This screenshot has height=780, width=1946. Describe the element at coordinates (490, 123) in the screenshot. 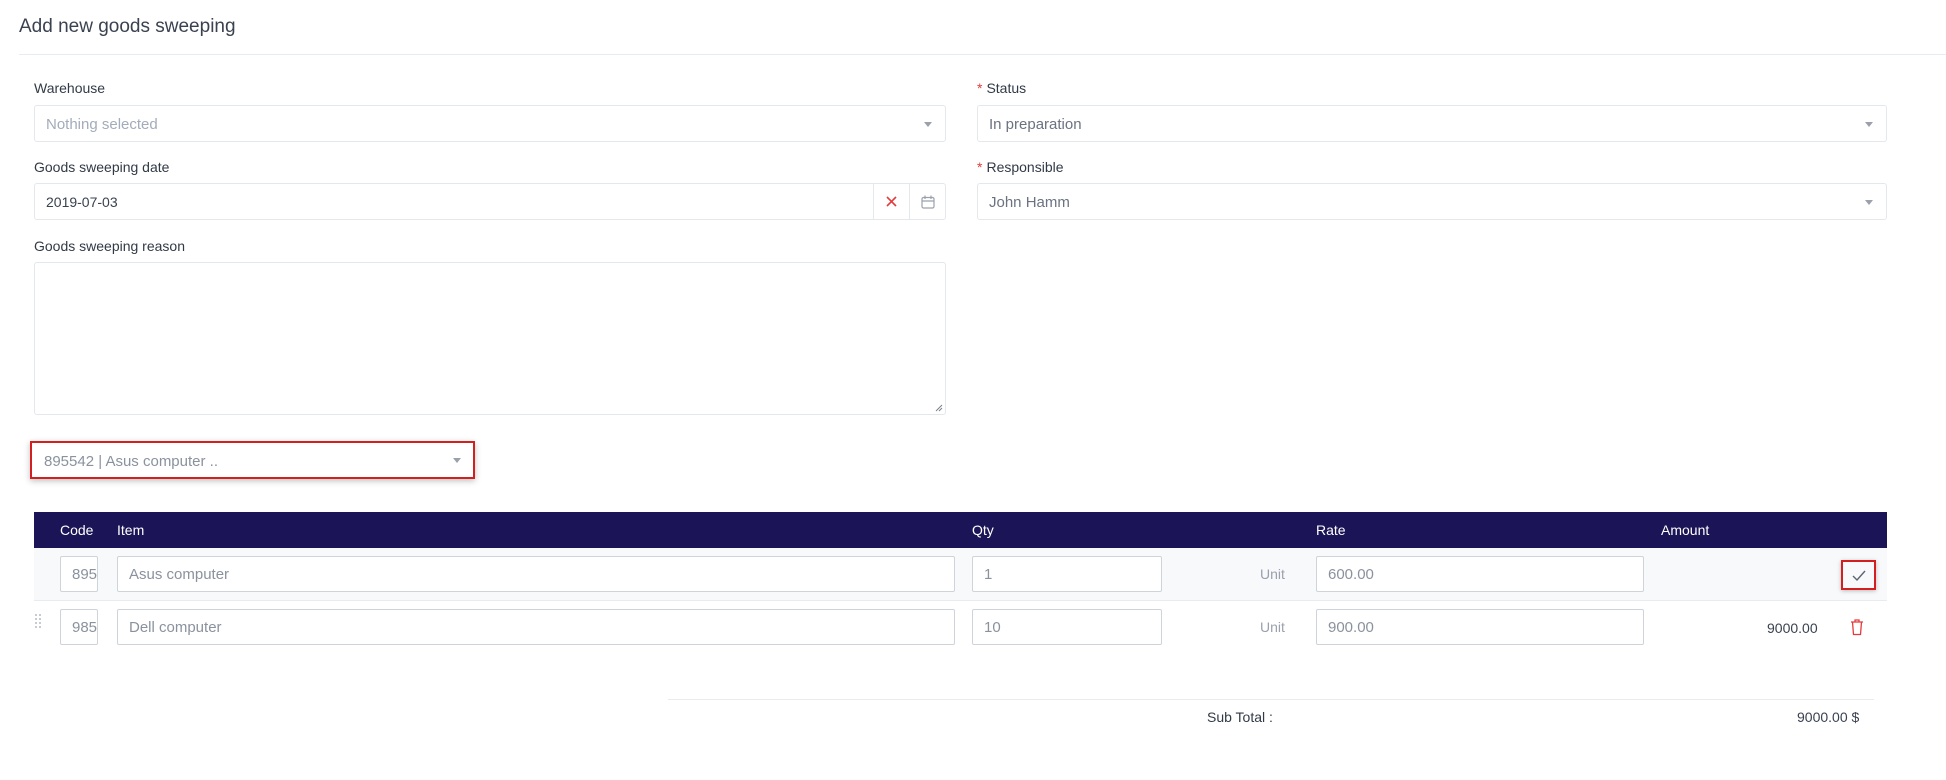

I see `warehouse-select: Nothing selected` at that location.